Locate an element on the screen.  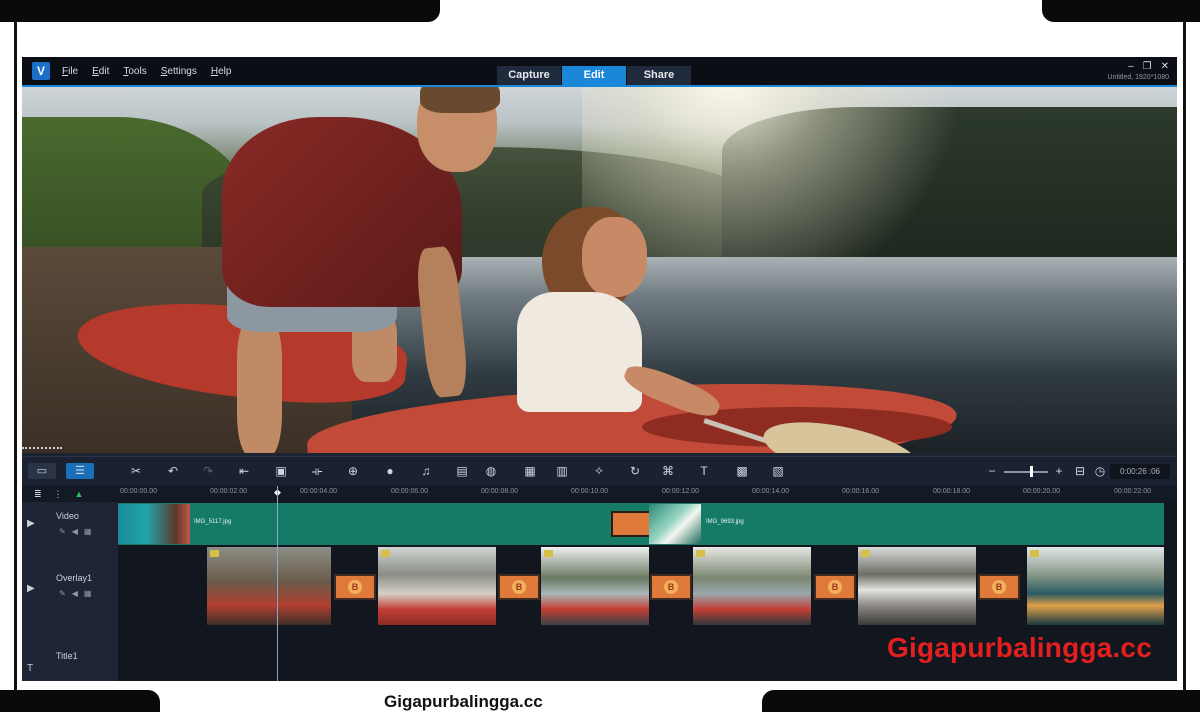
track-motion-icon: ⊕ is located at coordinates (353, 471).